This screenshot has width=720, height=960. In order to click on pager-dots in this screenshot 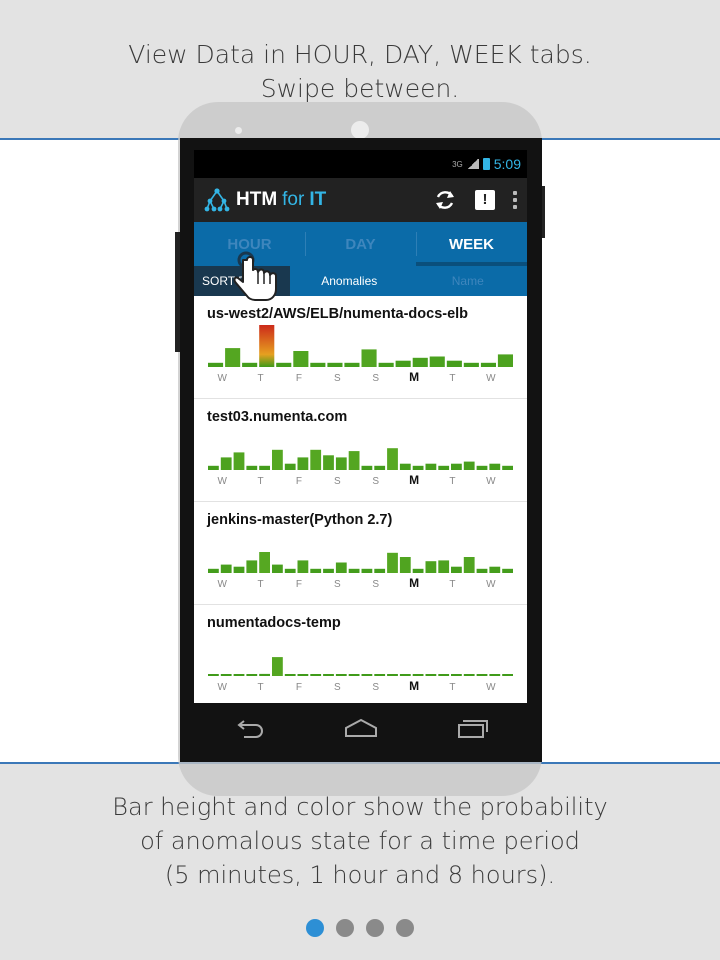, I will do `click(360, 928)`.